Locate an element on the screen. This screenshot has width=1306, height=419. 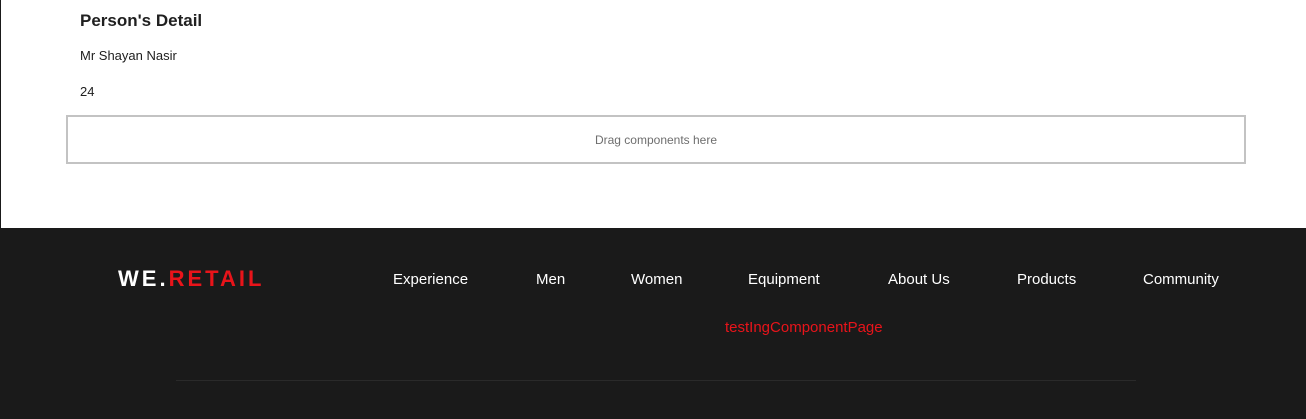
footer-nav-equipment: Equipment is located at coordinates (784, 279).